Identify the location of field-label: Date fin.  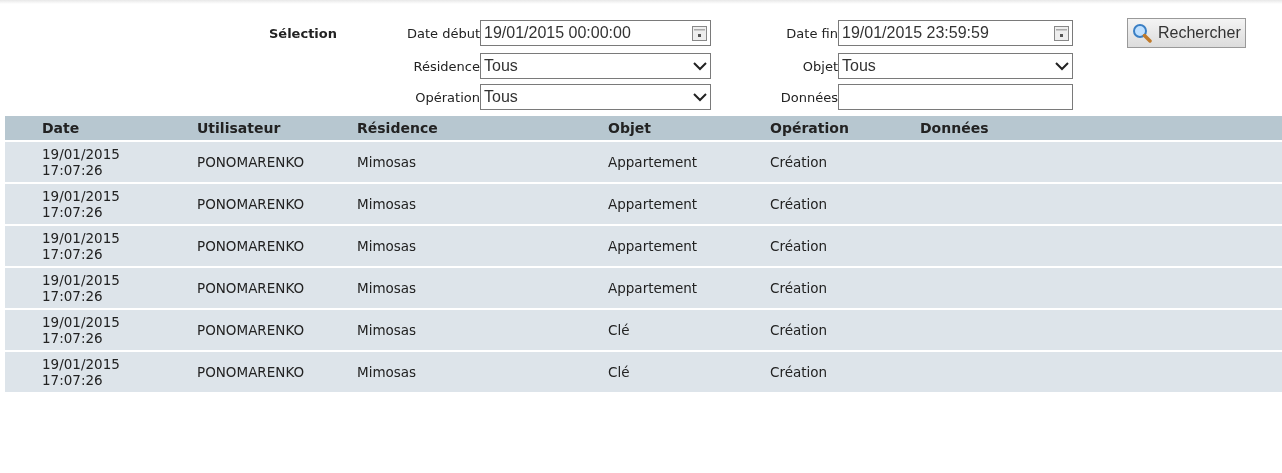
(811, 33).